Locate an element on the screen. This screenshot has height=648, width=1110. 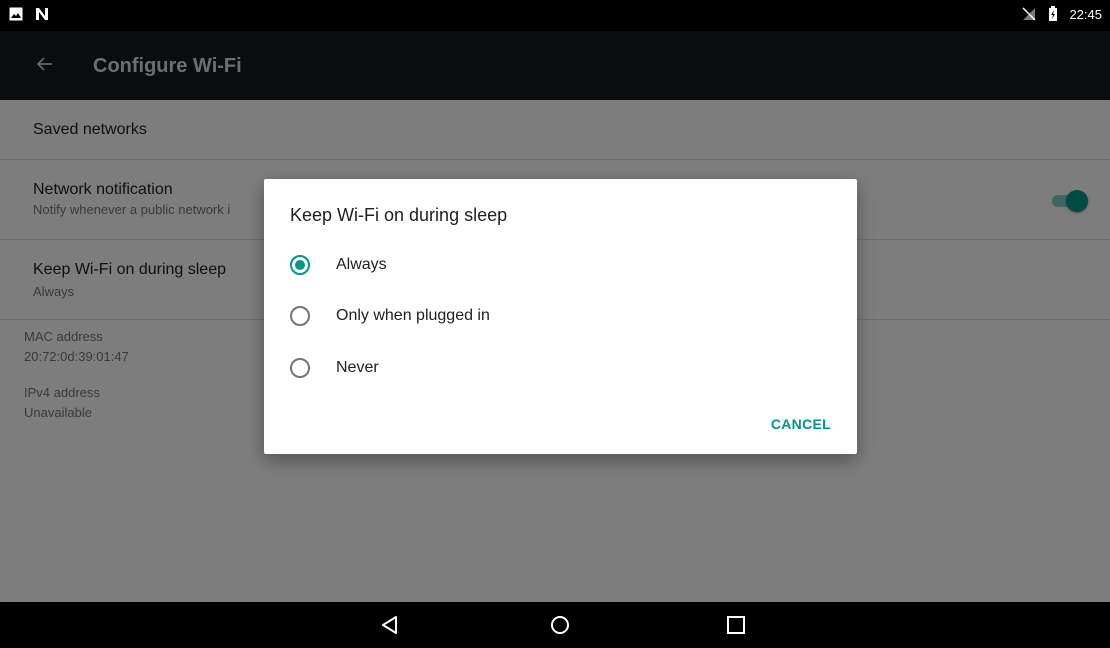
cancel-button: CANCEL is located at coordinates (801, 424).